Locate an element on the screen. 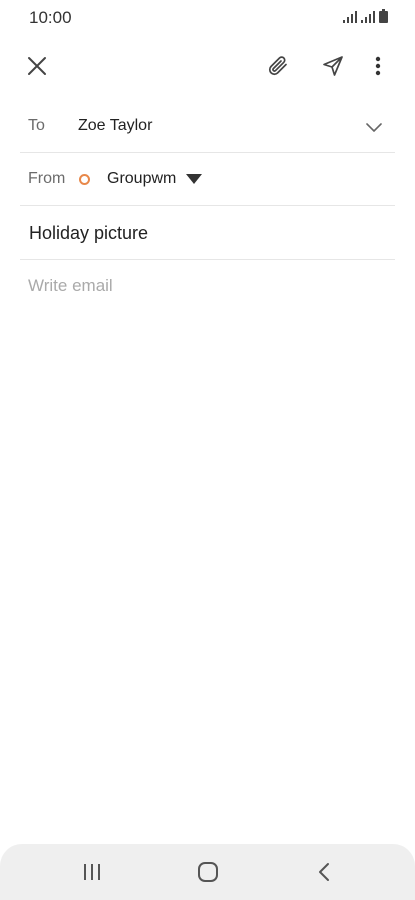 This screenshot has height=900, width=415. recent-apps-button is located at coordinates (92, 872).